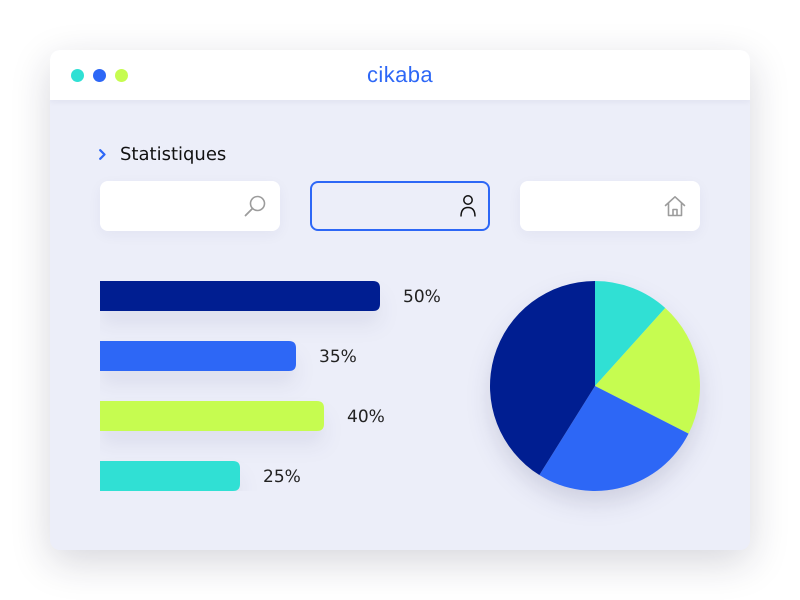  Describe the element at coordinates (102, 154) in the screenshot. I see `chevron-icon` at that location.